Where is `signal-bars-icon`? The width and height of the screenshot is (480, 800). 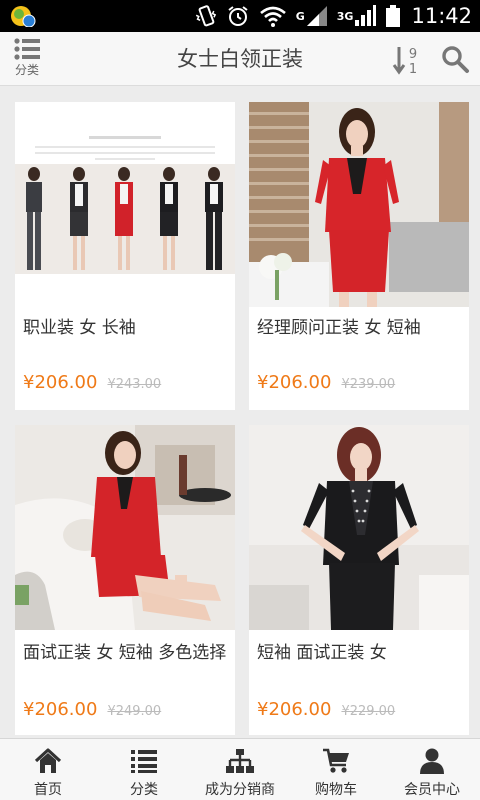
signal-bars-icon is located at coordinates (366, 15).